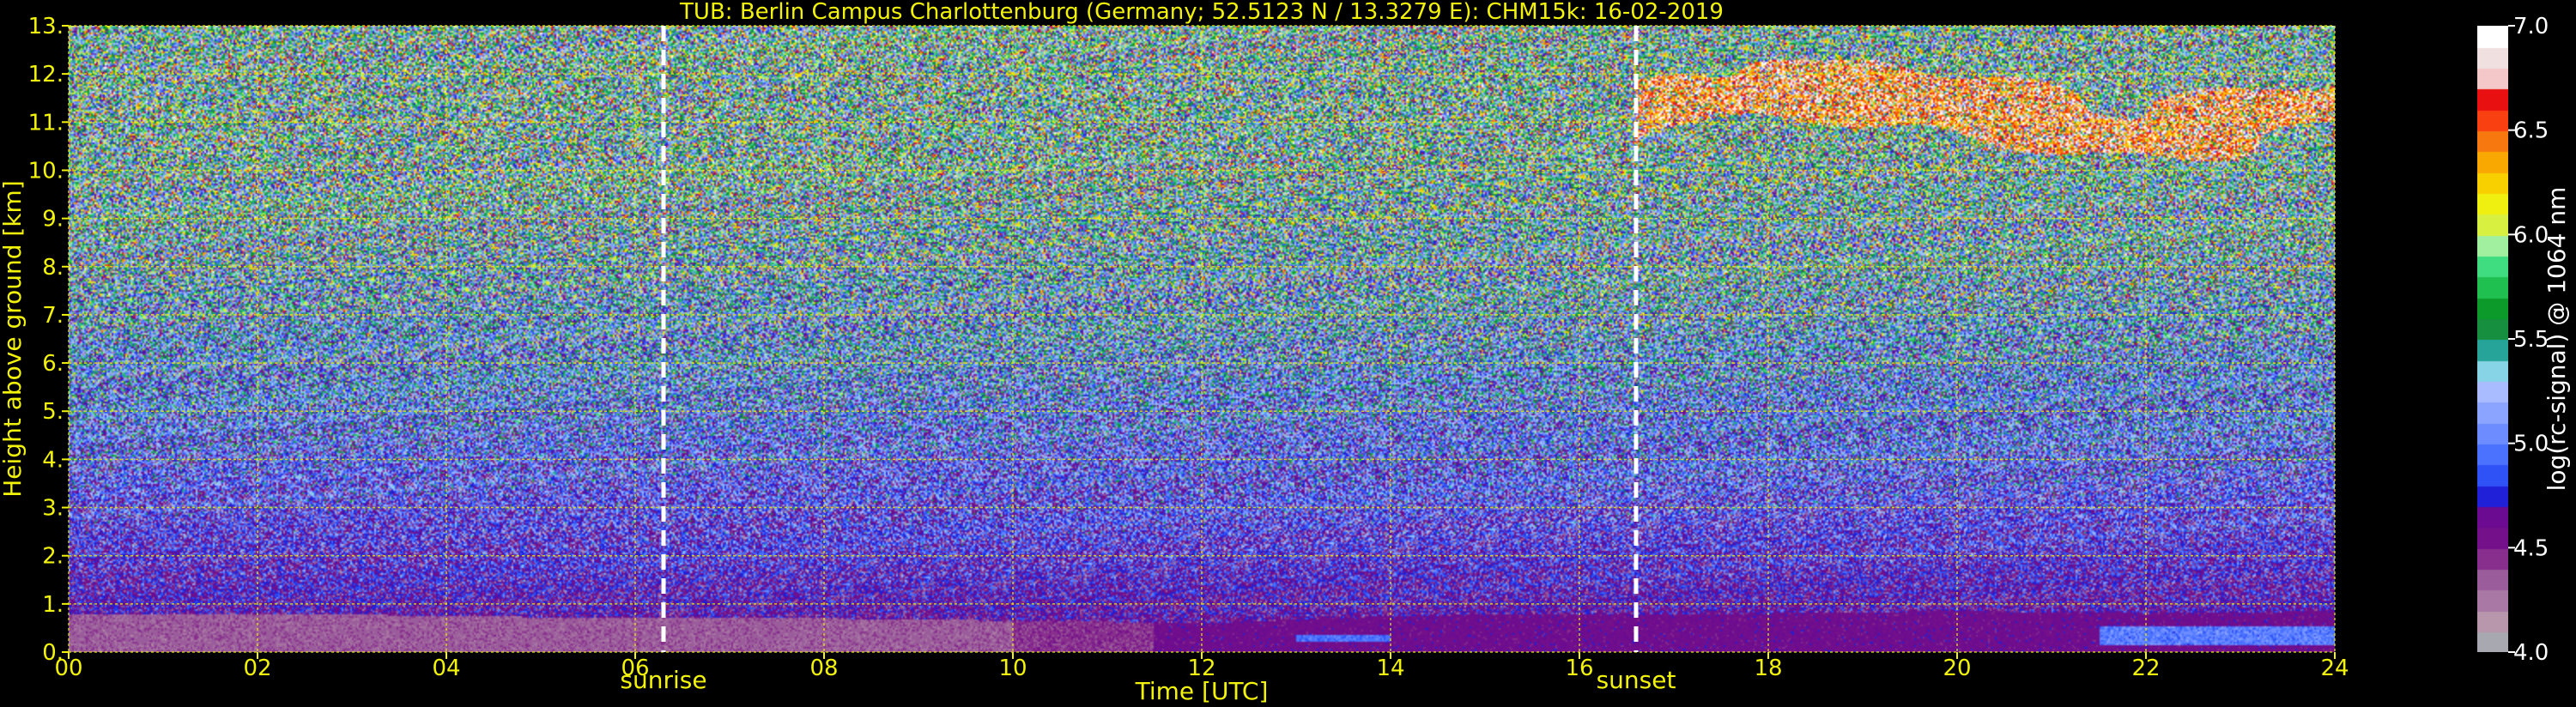  Describe the element at coordinates (1202, 691) in the screenshot. I see `x-axis-label: Time [UTC]` at that location.